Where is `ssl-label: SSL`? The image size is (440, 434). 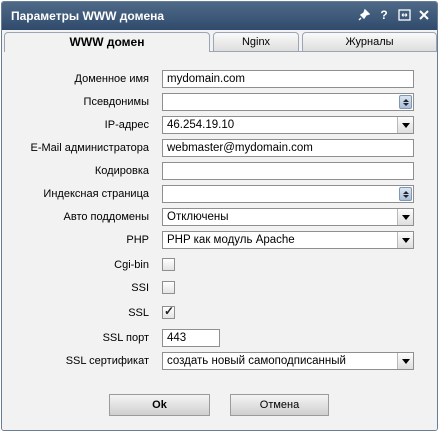 ssl-label: SSL is located at coordinates (138, 313).